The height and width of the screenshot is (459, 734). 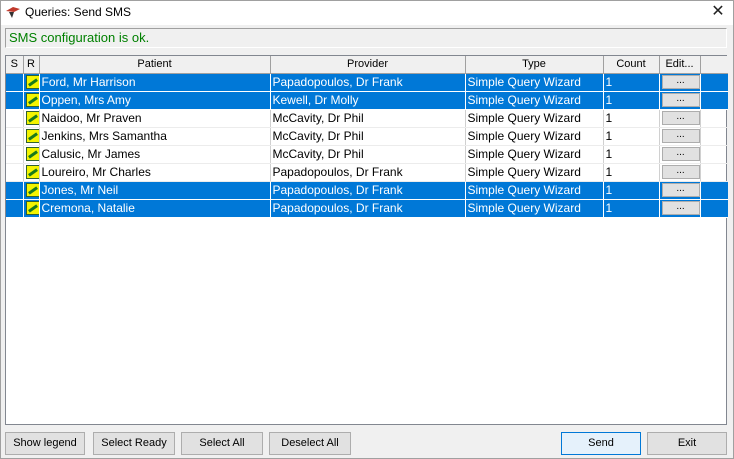 What do you see at coordinates (155, 118) in the screenshot?
I see `patient-cell: Naidoo, Mr Praven` at bounding box center [155, 118].